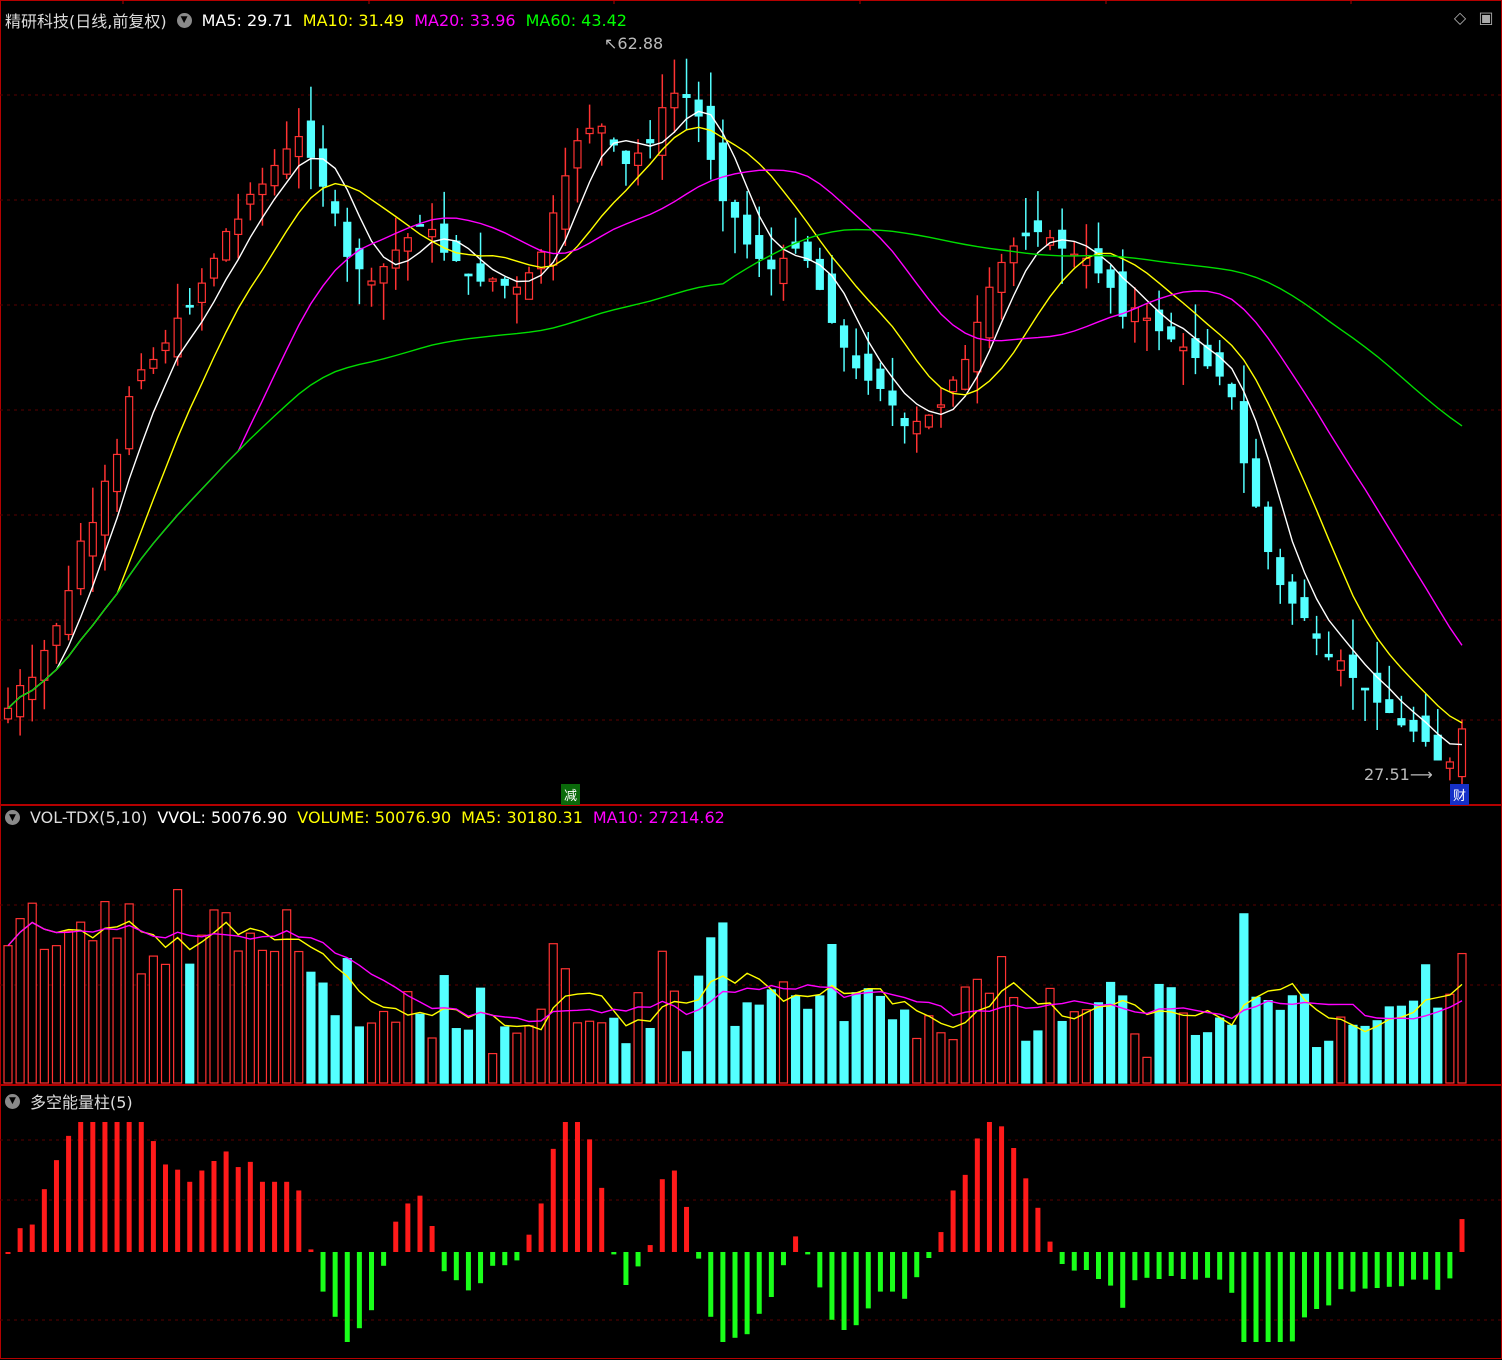 The image size is (1502, 1360). What do you see at coordinates (88, 817) in the screenshot?
I see `volume-indicator-title: VOL-TDX(5,10)` at bounding box center [88, 817].